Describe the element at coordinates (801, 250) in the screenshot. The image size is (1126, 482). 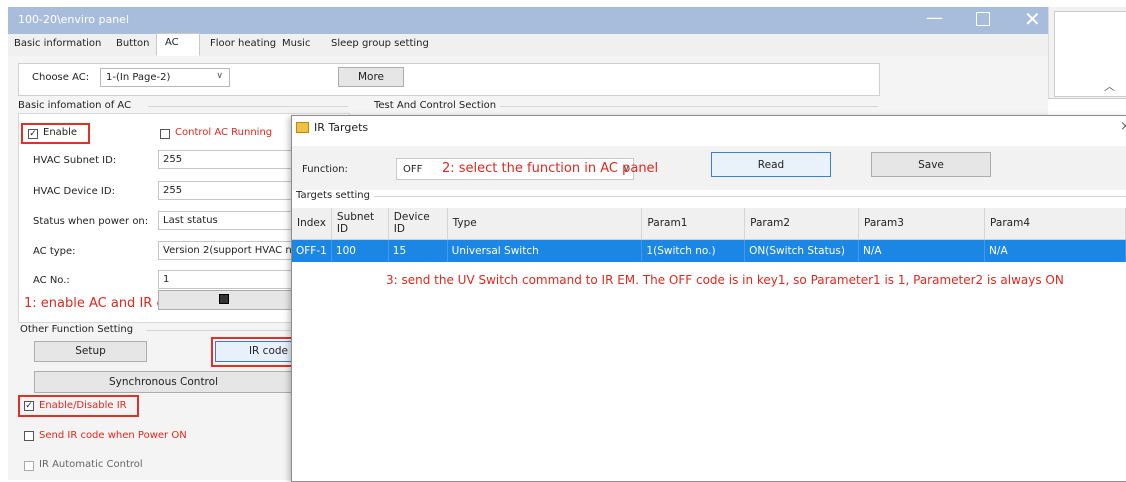
I see `cell-param2: ON(Switch Status)` at that location.